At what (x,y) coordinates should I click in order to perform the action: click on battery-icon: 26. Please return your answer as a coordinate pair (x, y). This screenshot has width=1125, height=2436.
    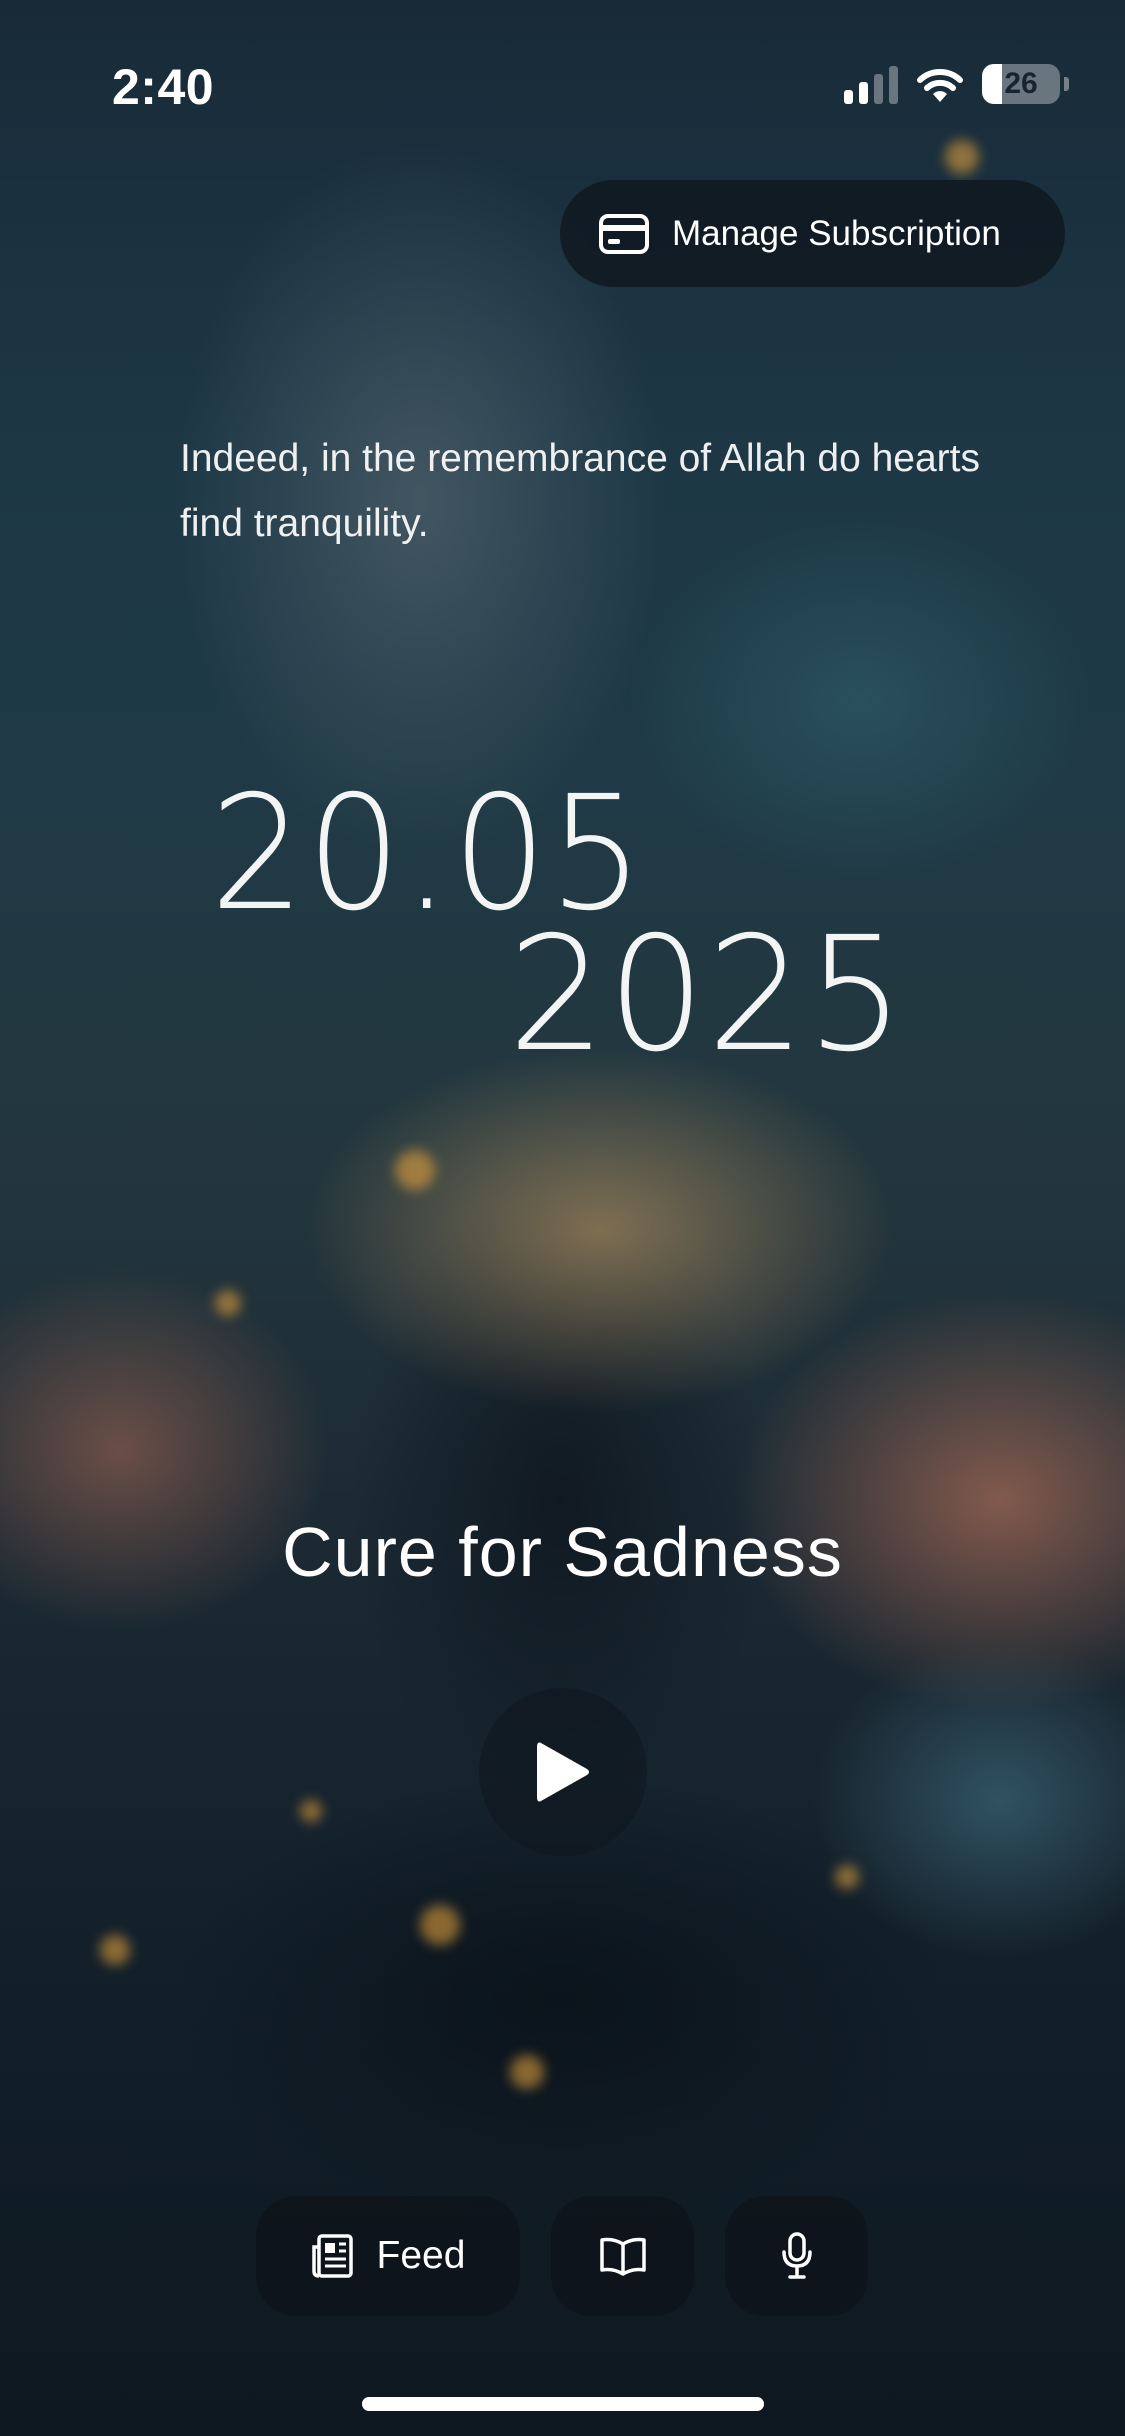
    Looking at the image, I should click on (1021, 84).